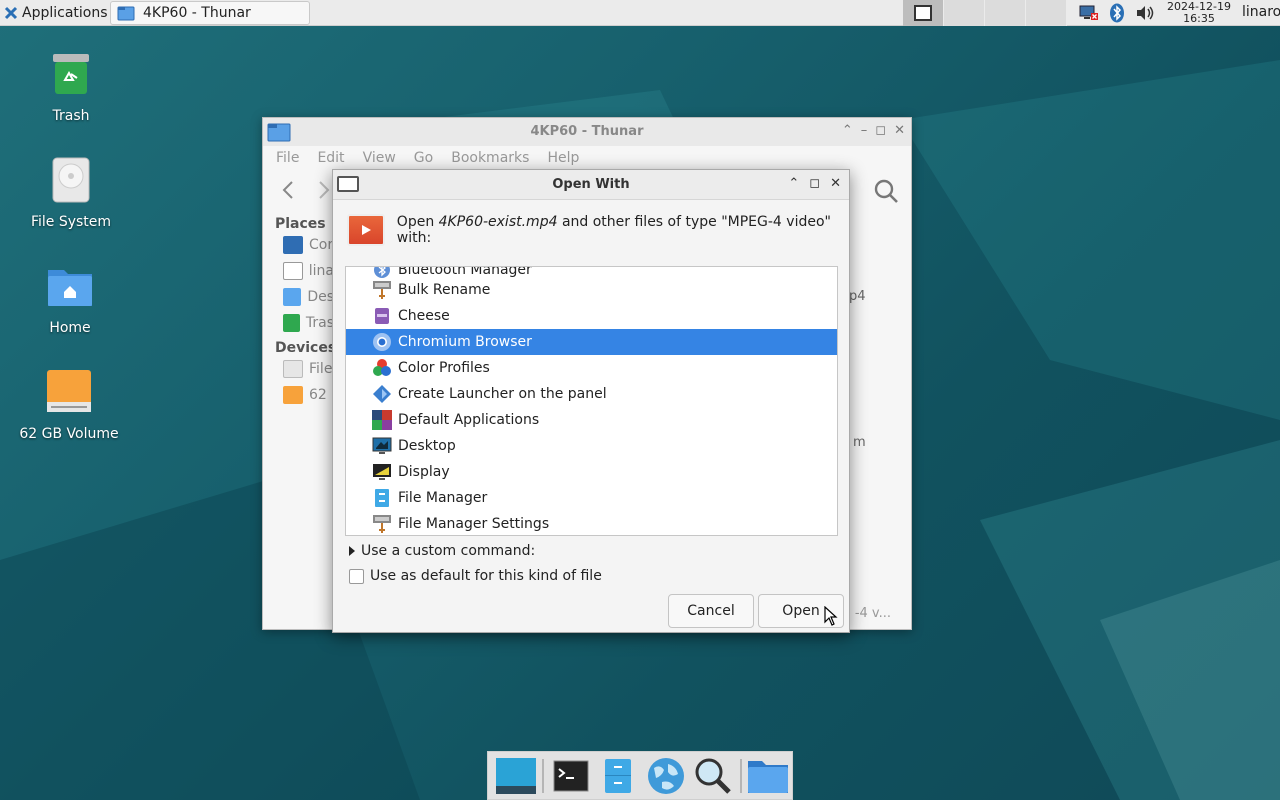  I want to click on dock-app-finder, so click(712, 776).